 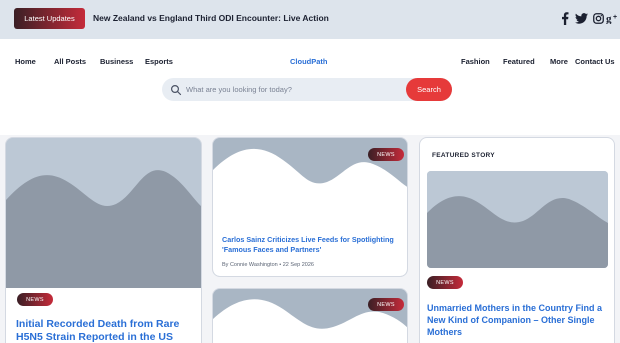 What do you see at coordinates (309, 61) in the screenshot?
I see `site-logo: CloudPath` at bounding box center [309, 61].